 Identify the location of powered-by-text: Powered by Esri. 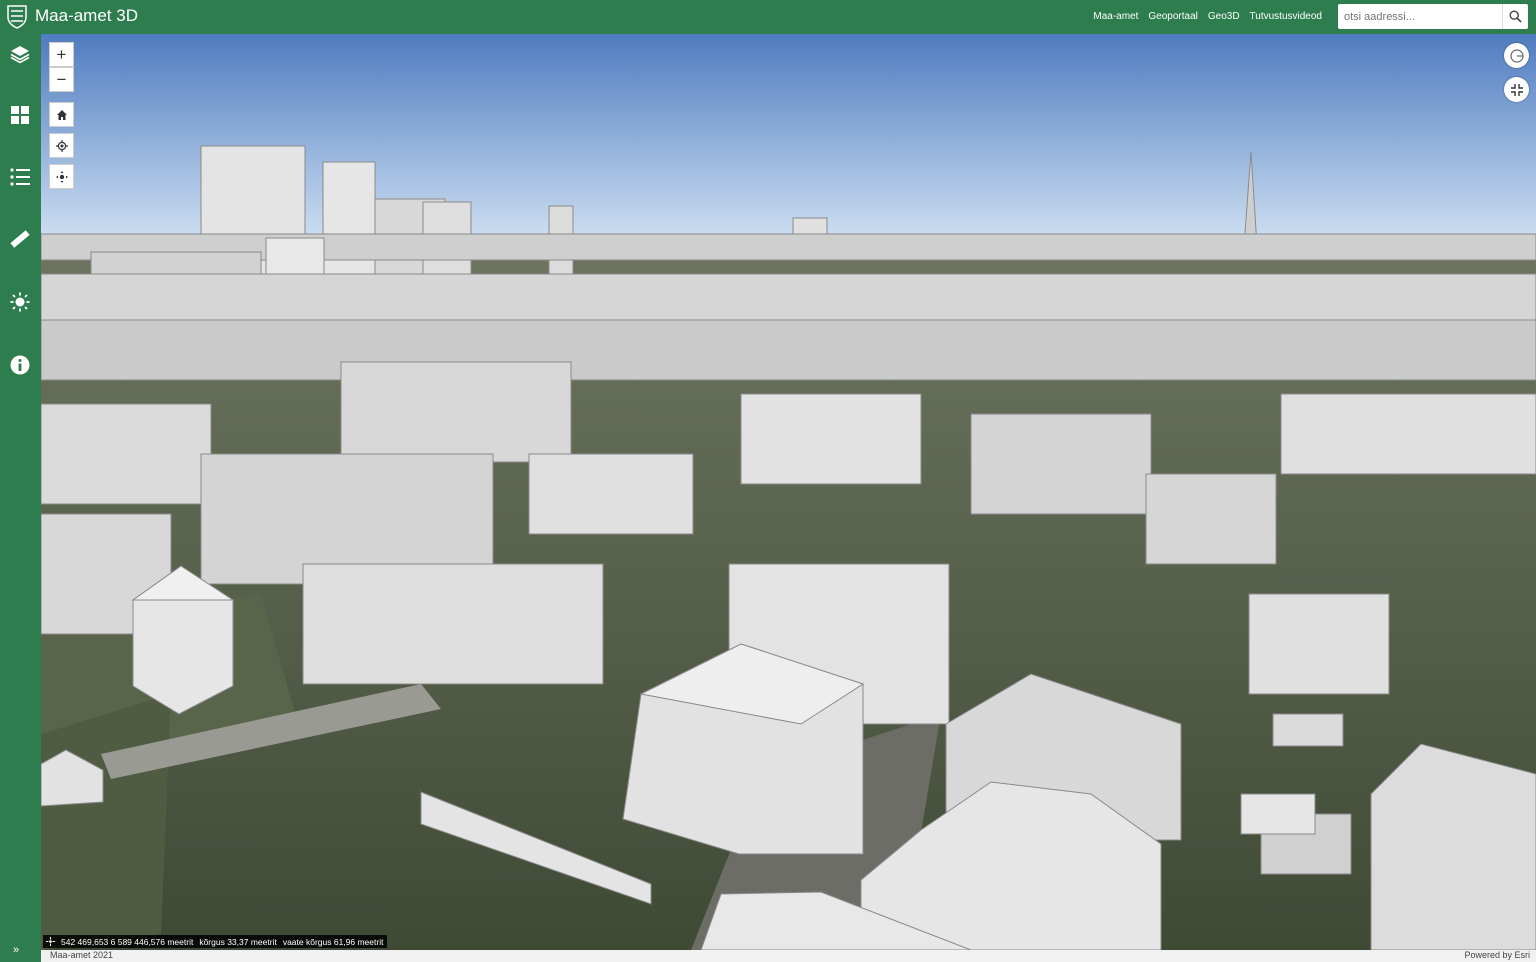
(1497, 955).